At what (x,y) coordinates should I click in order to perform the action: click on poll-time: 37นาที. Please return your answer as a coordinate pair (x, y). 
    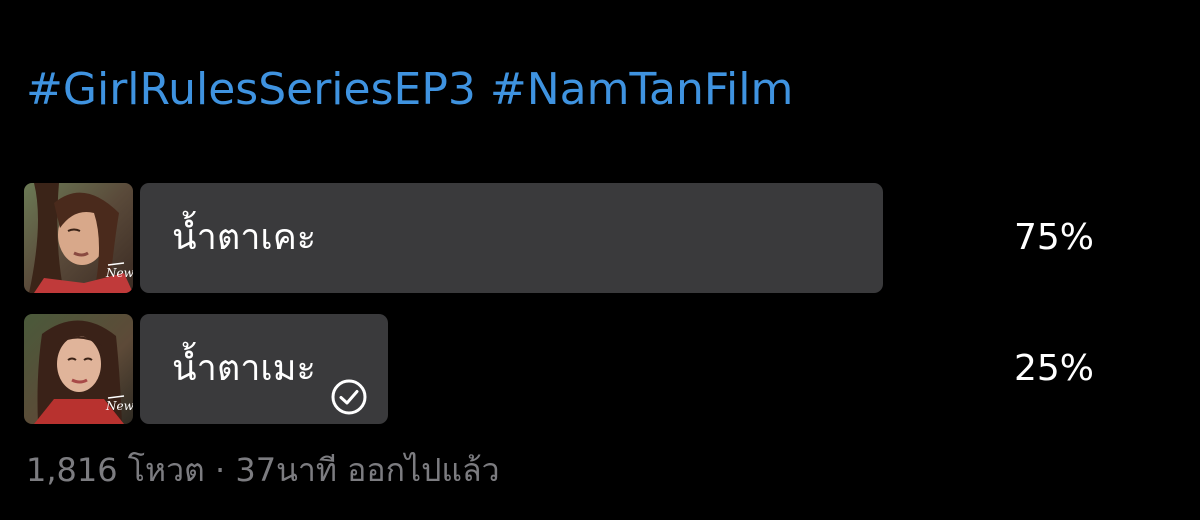
    Looking at the image, I should click on (286, 470).